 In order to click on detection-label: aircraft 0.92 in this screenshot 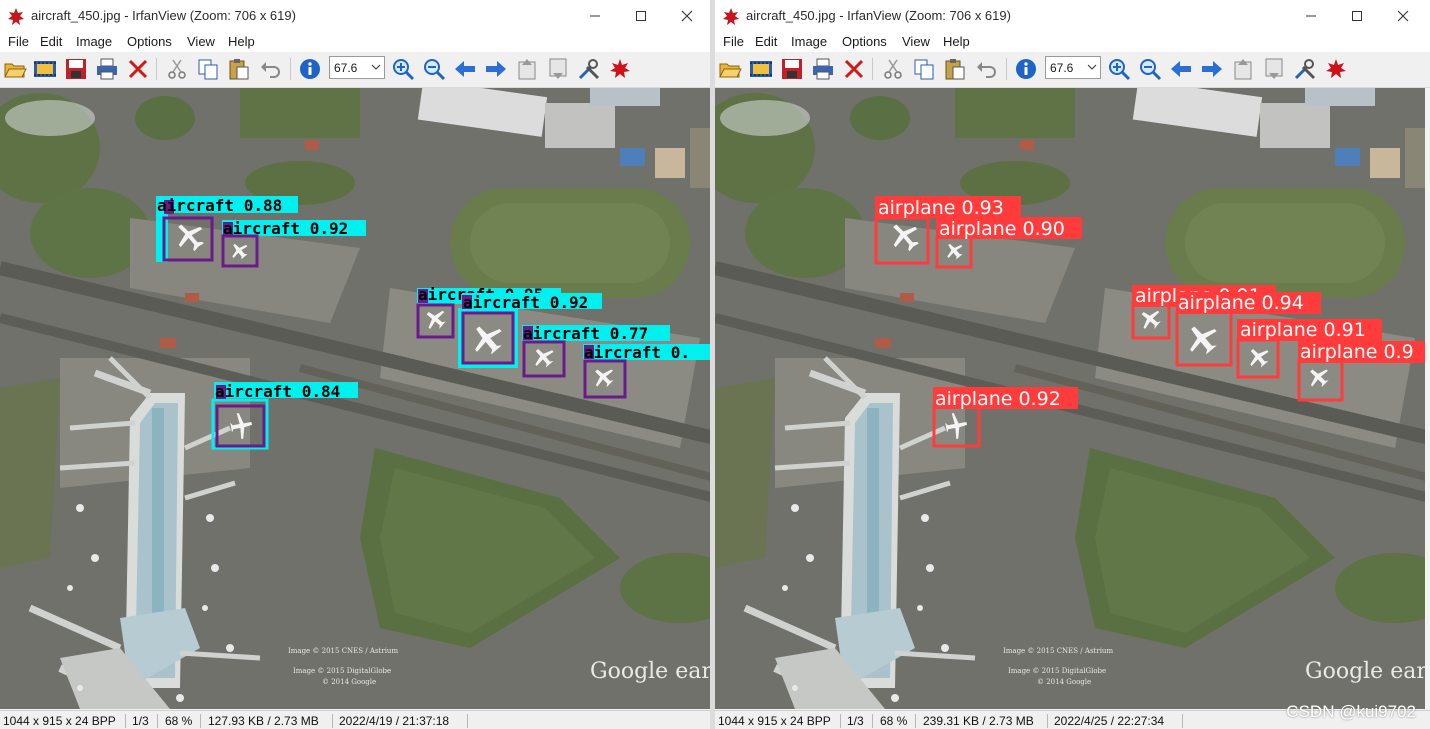, I will do `click(285, 228)`.